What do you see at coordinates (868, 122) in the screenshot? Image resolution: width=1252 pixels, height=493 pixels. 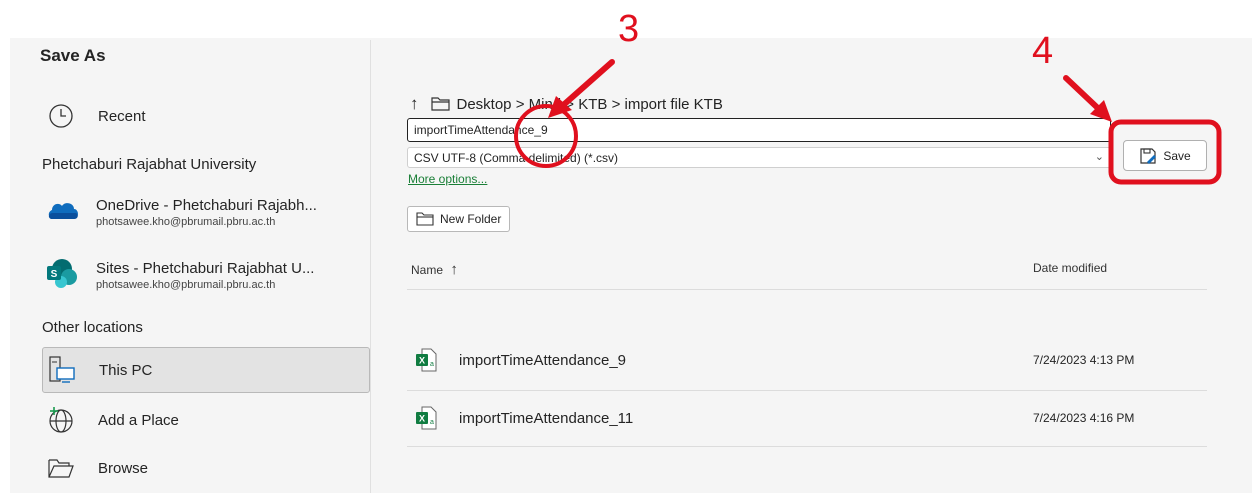 I see `annotation-overlay` at bounding box center [868, 122].